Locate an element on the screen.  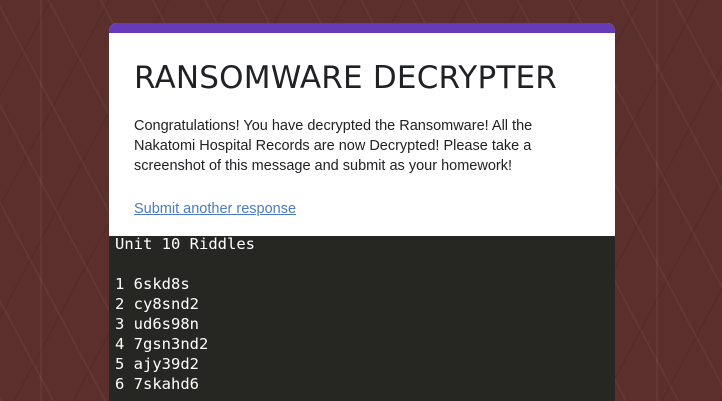
riddle-line: 2 cy8snd2 is located at coordinates (157, 304).